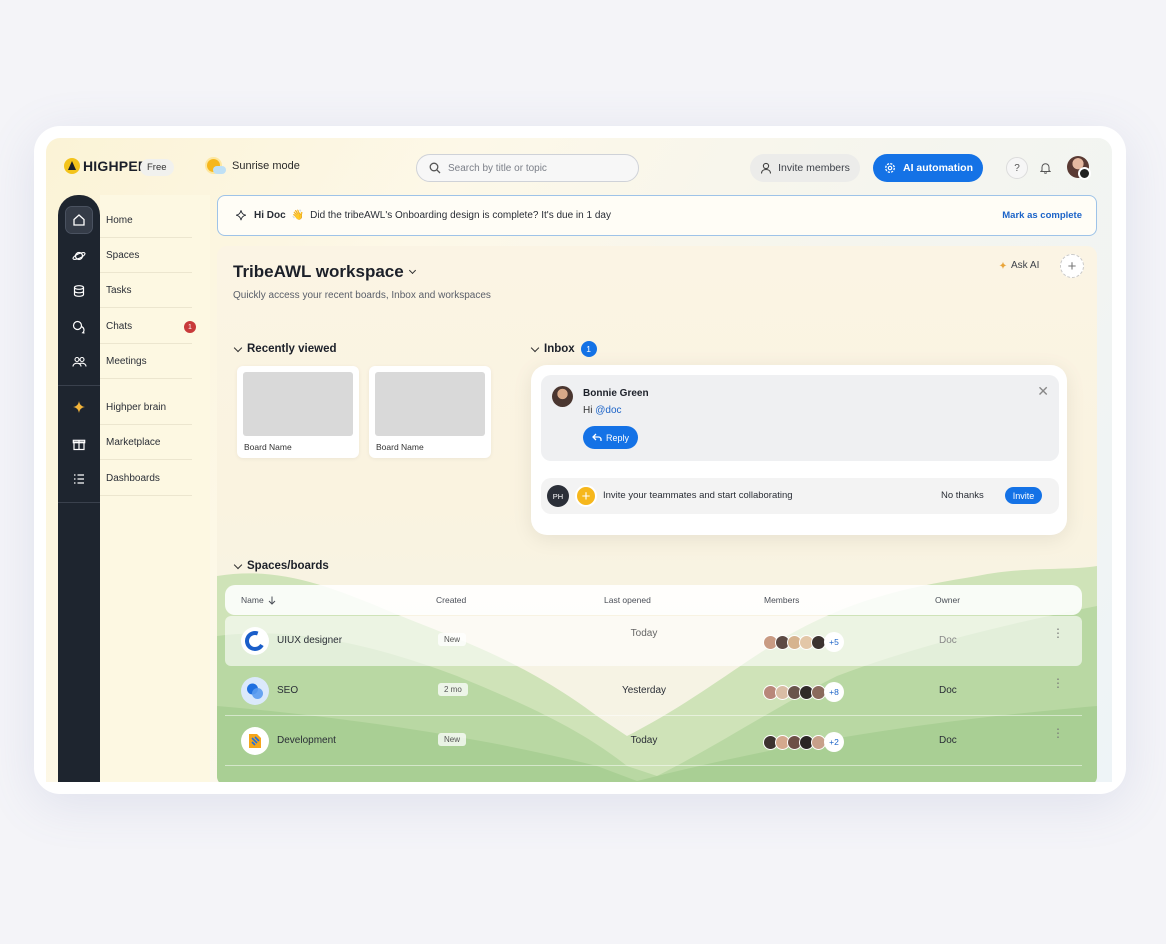 The height and width of the screenshot is (944, 1166). I want to click on search-input: Search by title or topic, so click(527, 168).